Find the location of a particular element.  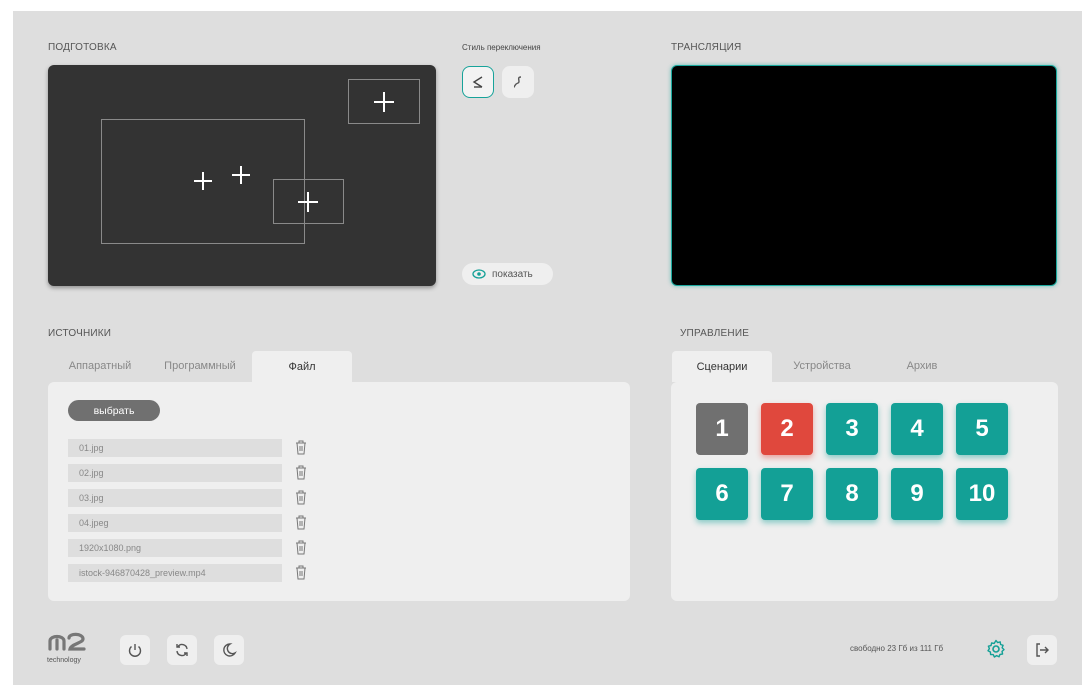

refresh-button is located at coordinates (182, 650).